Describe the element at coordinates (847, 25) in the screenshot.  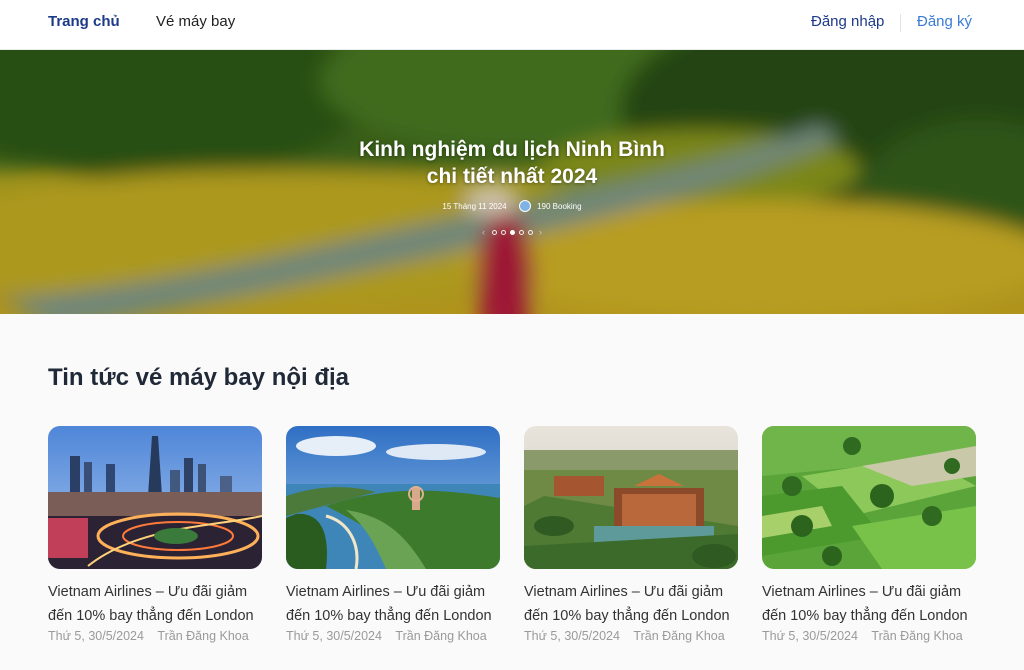
I see `login-link: Đăng nhập` at that location.